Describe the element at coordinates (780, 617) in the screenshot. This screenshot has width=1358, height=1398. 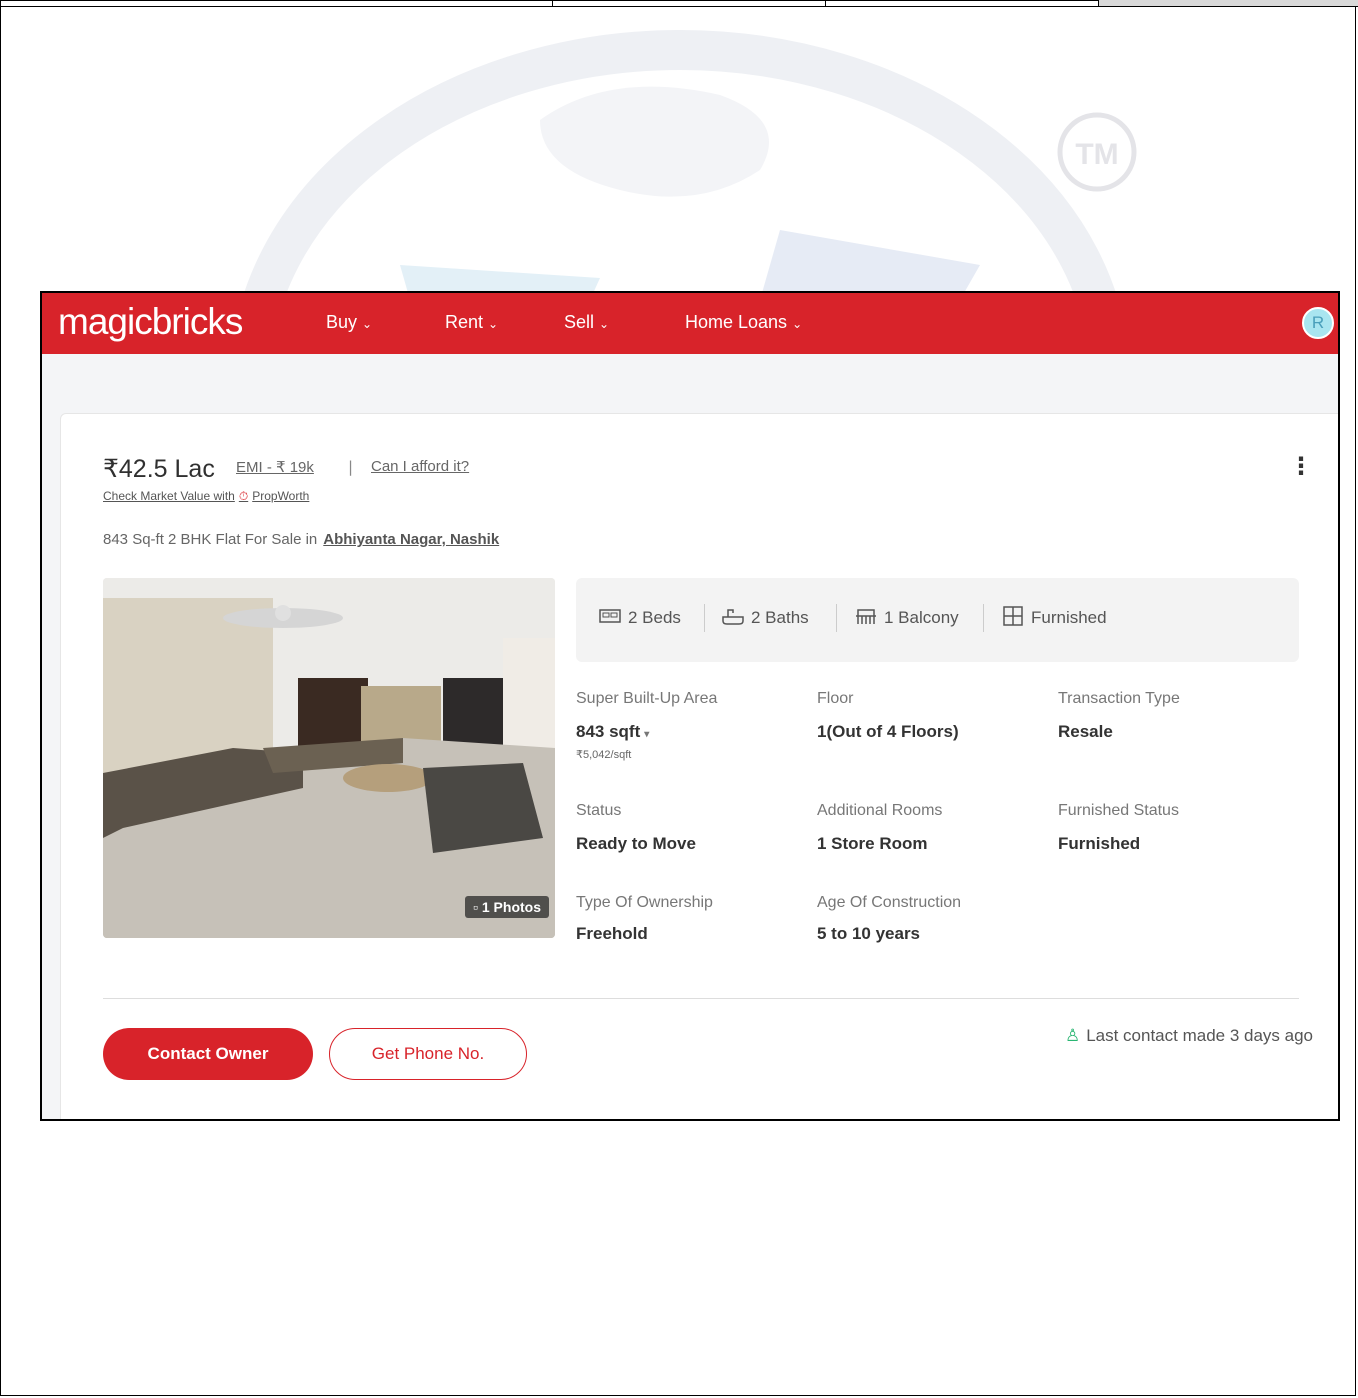
I see `amenity-baths-label: 2 Baths` at that location.